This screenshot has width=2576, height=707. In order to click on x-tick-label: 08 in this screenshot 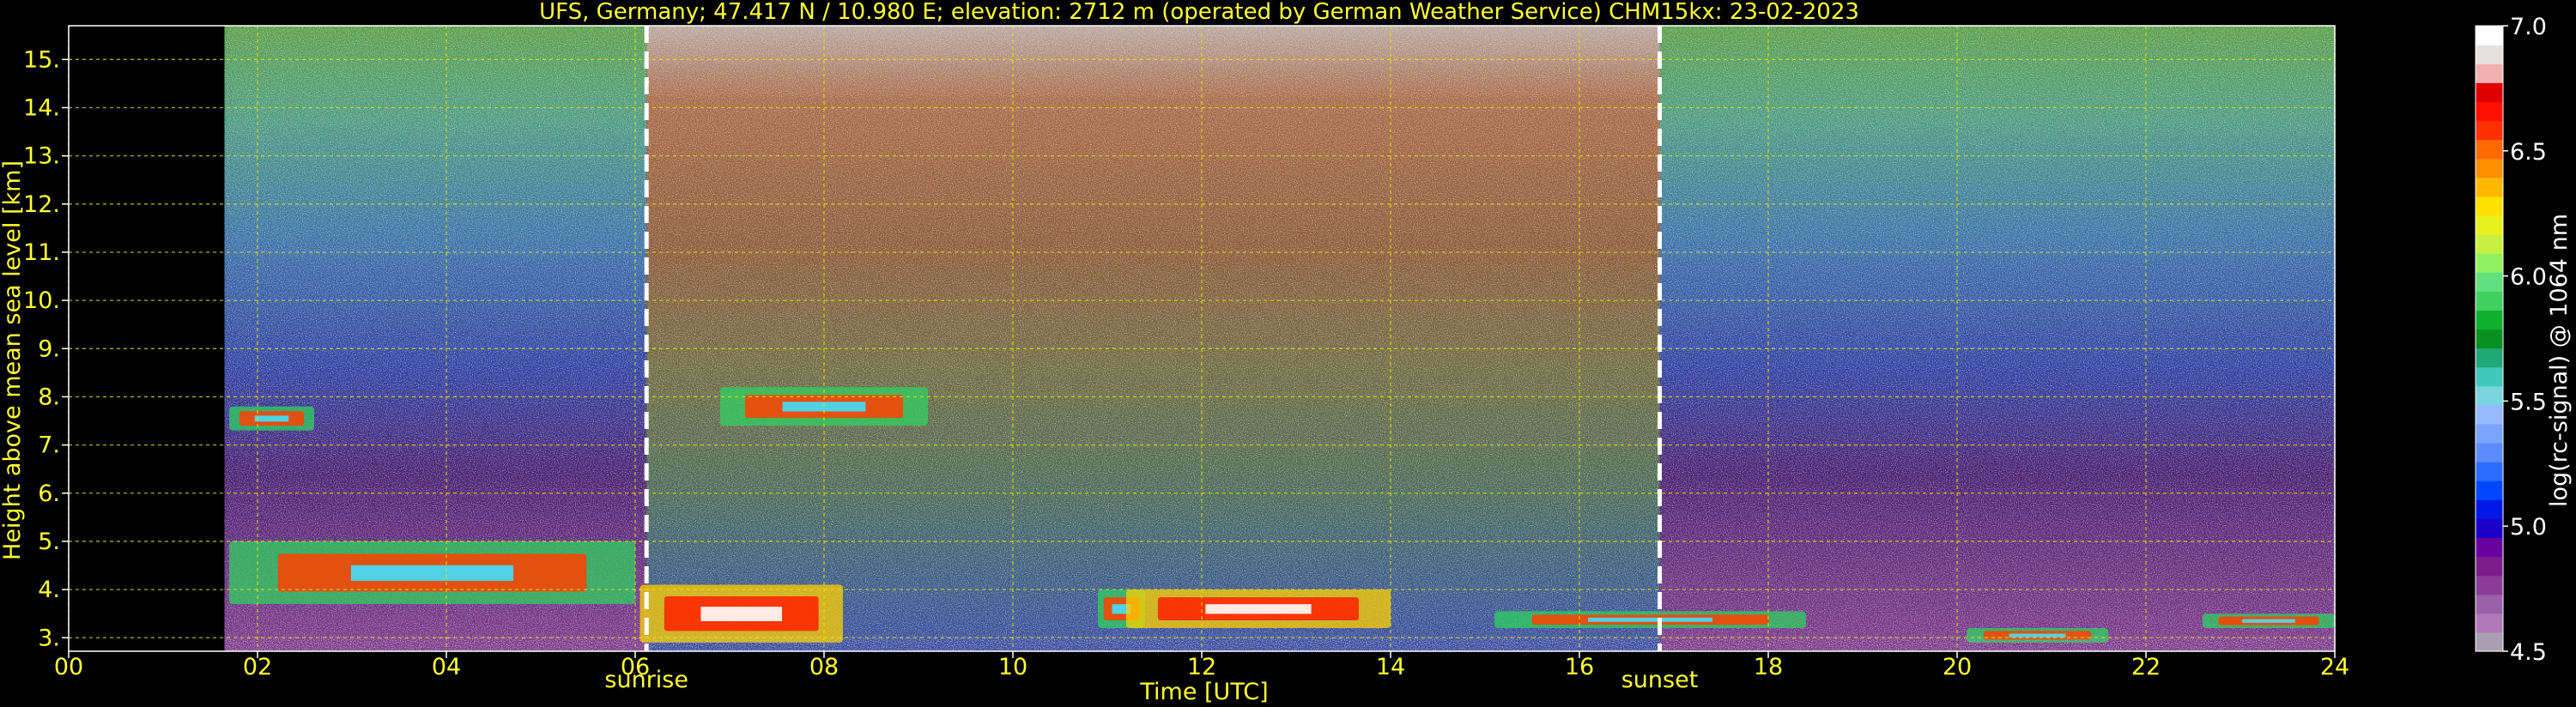, I will do `click(824, 667)`.